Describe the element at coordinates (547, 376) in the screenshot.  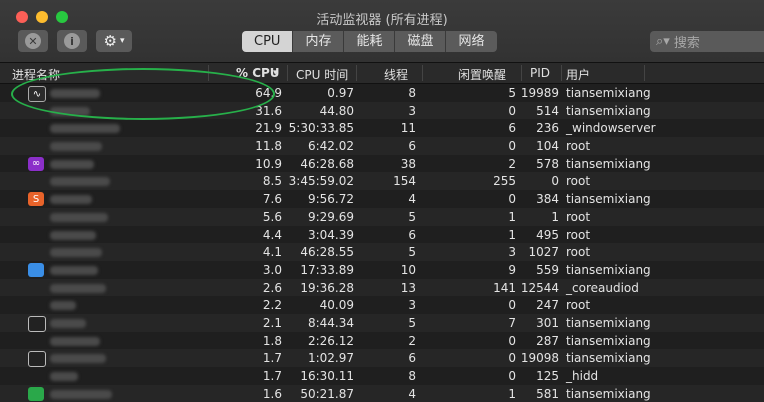
I see `pid: 125` at that location.